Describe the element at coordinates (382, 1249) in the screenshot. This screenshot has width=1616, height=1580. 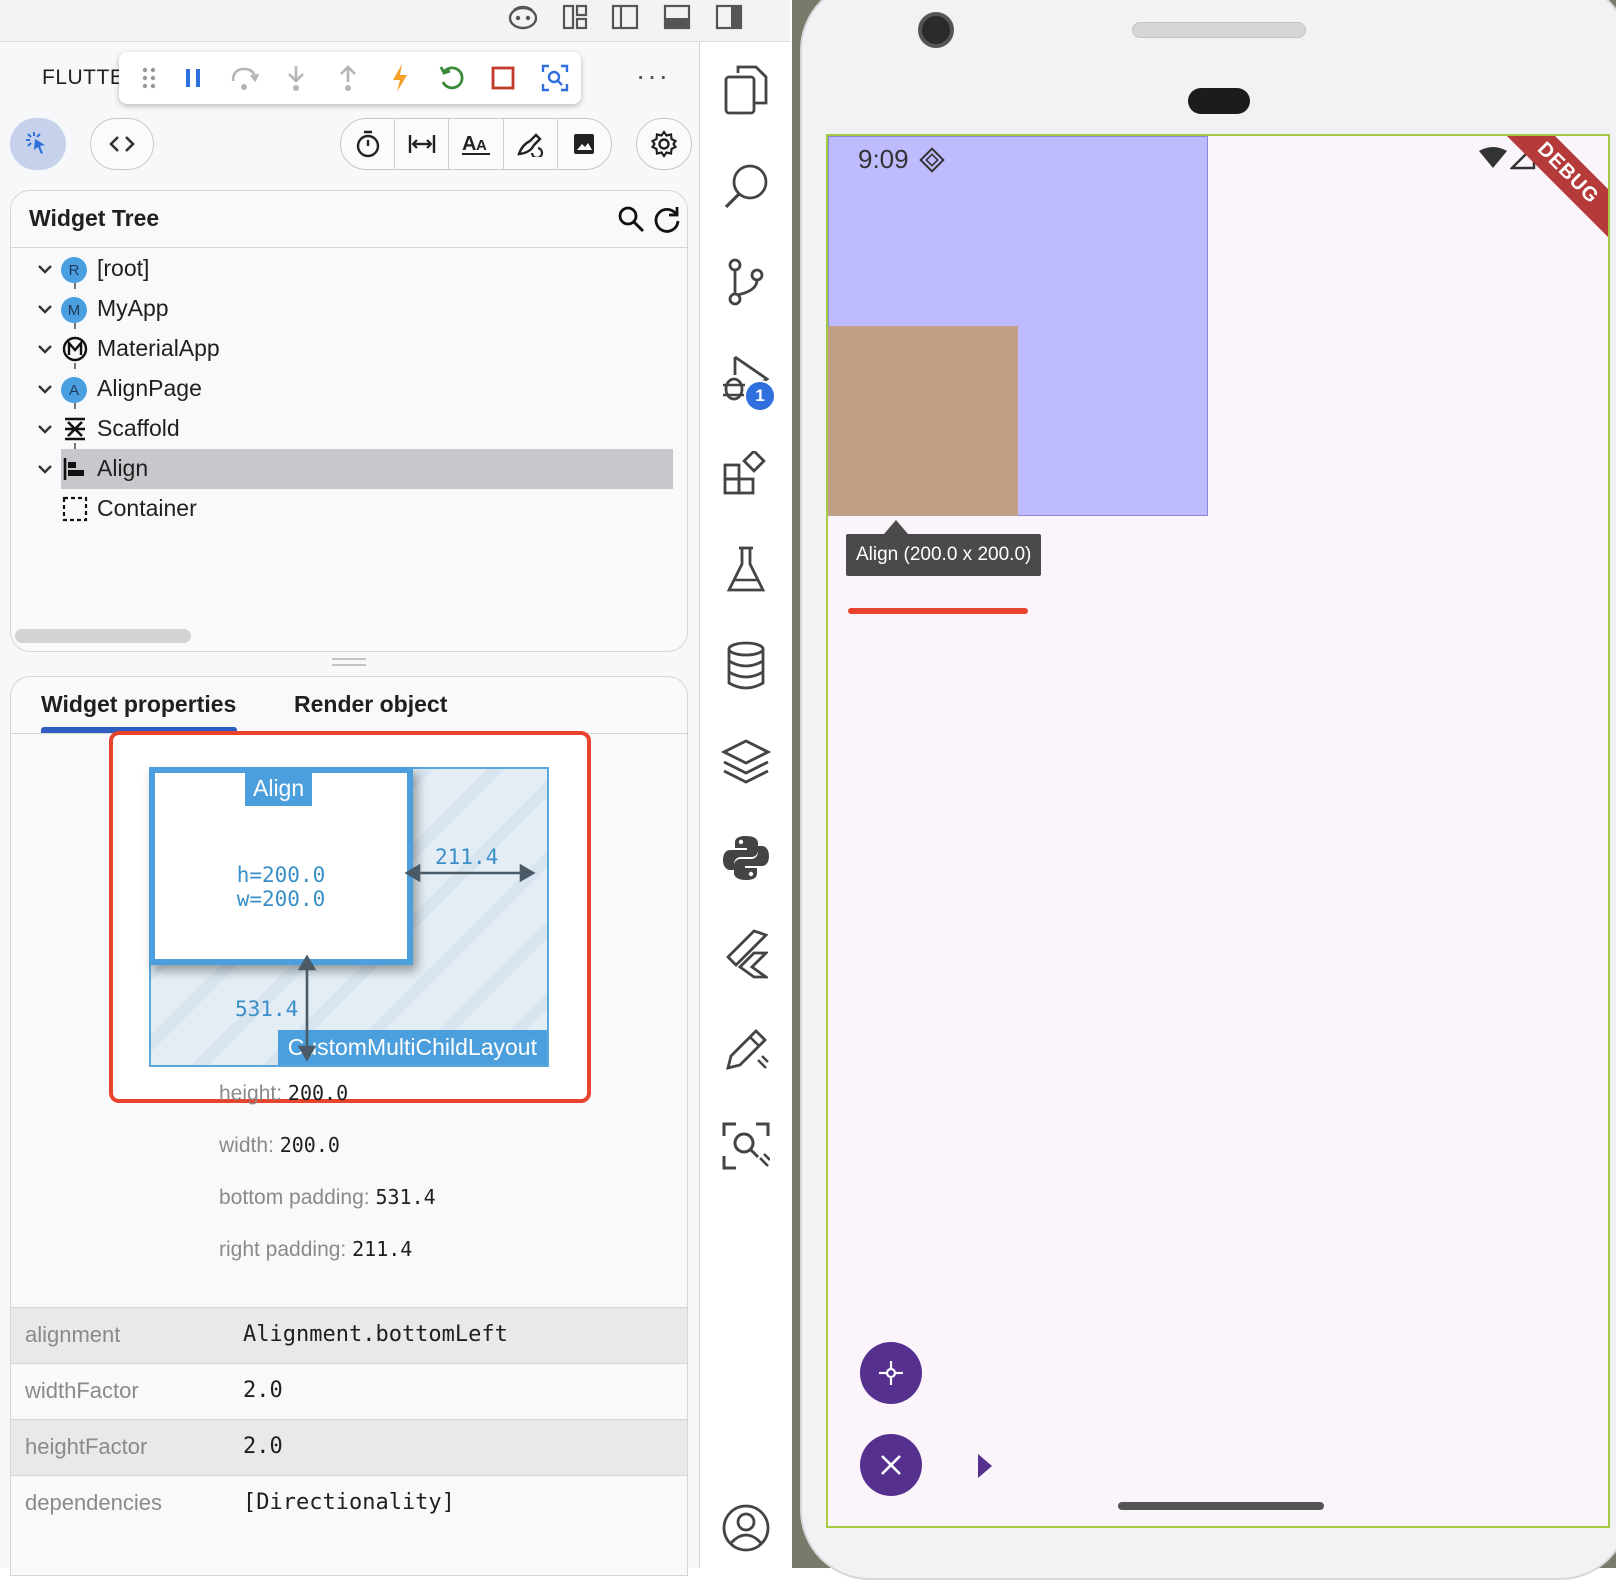
I see `summary-value: 211.4` at that location.